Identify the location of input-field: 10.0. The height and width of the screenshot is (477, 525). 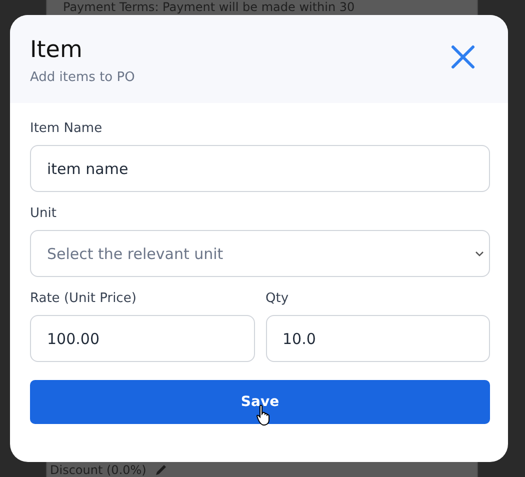
(378, 338).